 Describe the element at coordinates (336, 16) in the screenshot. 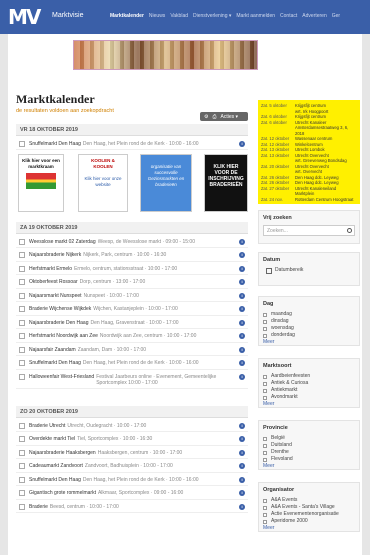

I see `nav-item: Ger` at that location.